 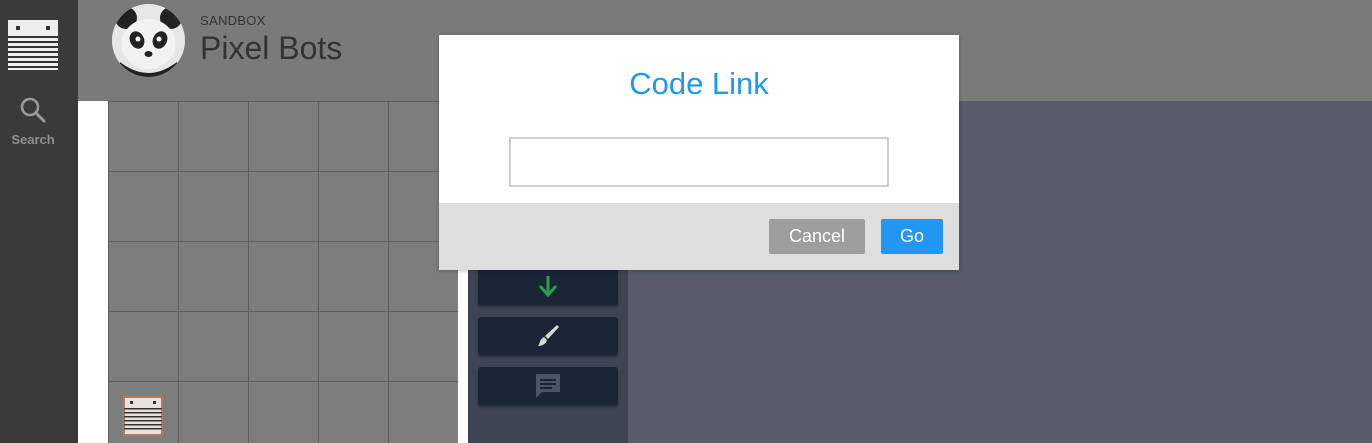 I want to click on comment-tool-button, so click(x=548, y=386).